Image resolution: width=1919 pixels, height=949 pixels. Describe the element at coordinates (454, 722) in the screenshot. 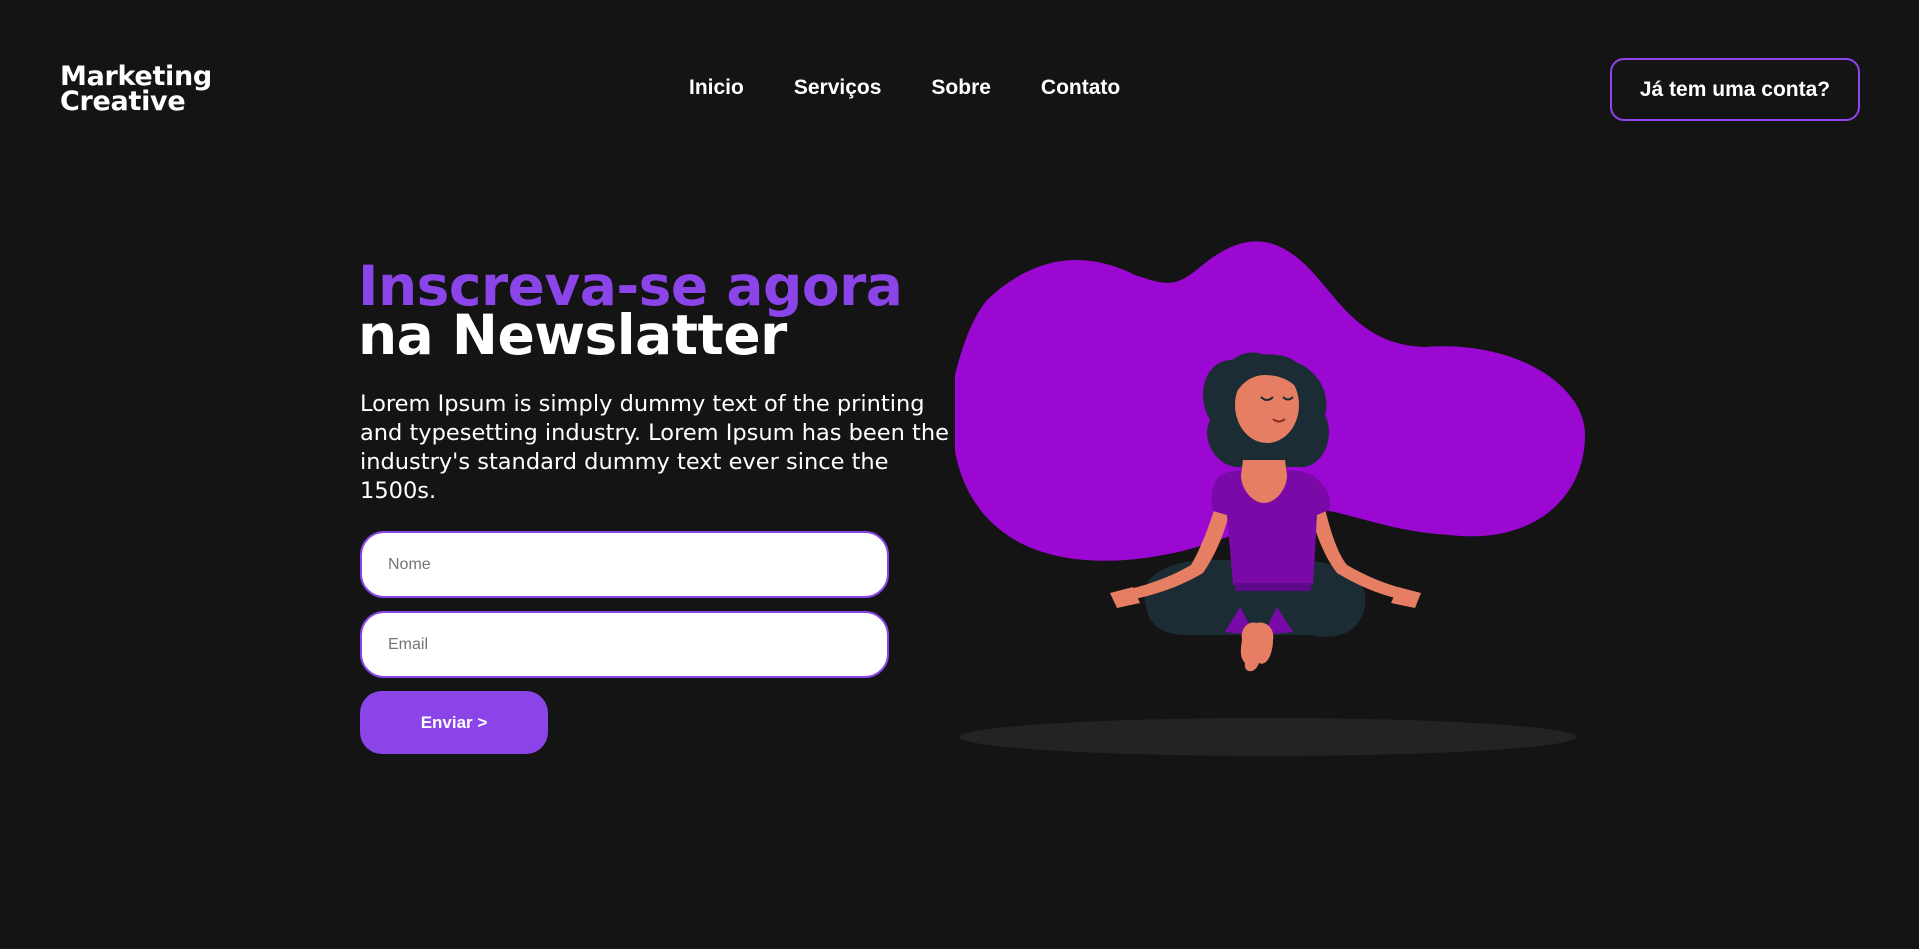

I see `submit-button: Enviar >` at that location.